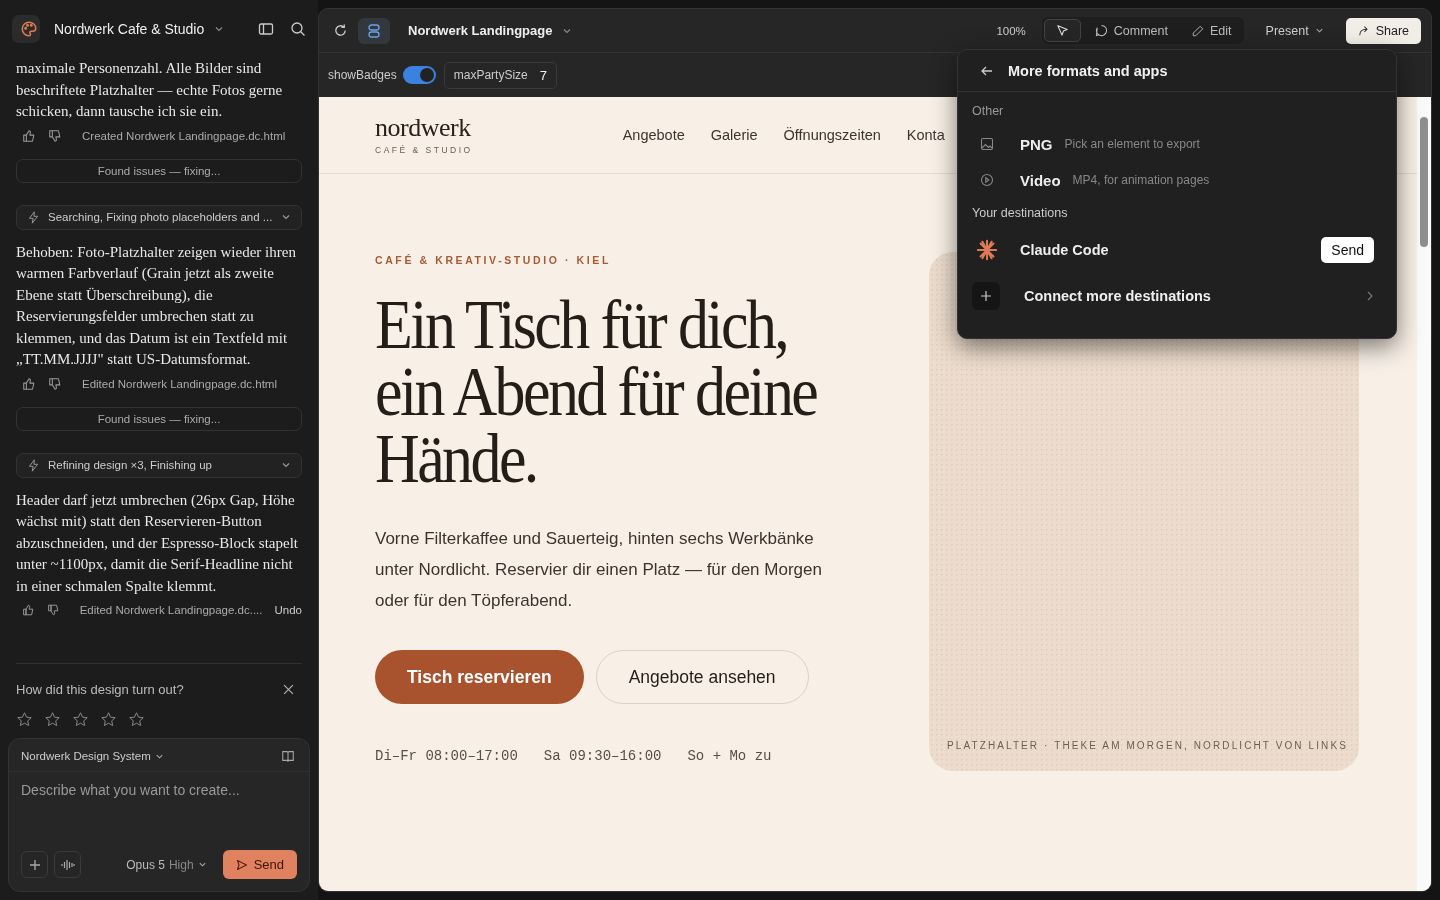 The width and height of the screenshot is (1440, 900). Describe the element at coordinates (1141, 180) in the screenshot. I see `format-description: MP4, for animation pages` at that location.